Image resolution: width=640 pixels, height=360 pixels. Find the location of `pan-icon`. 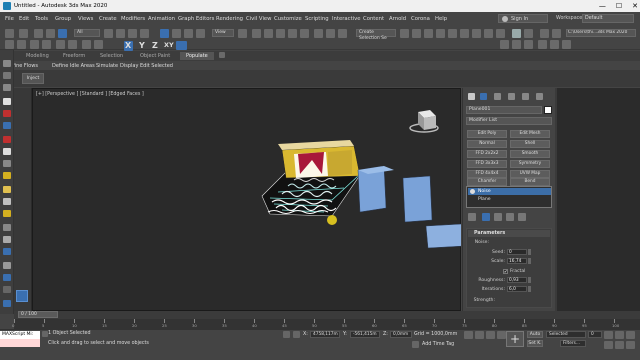

pan-icon is located at coordinates (619, 335).